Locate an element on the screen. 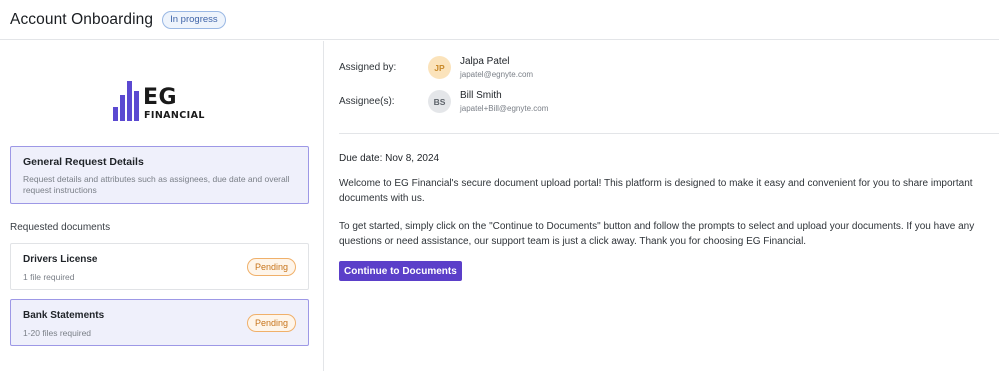 This screenshot has width=999, height=371. divider is located at coordinates (669, 133).